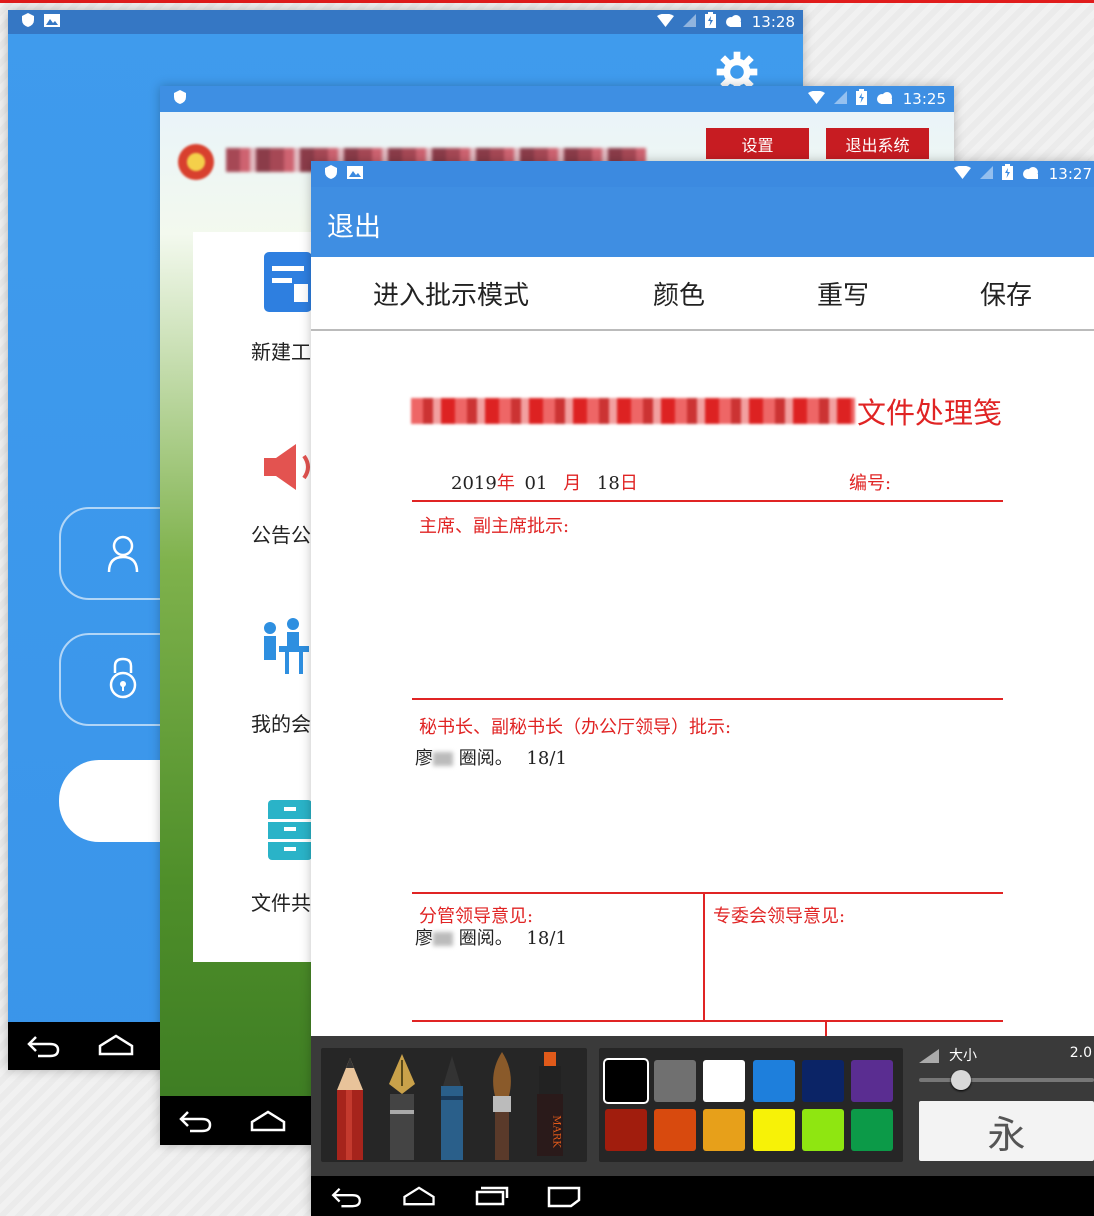 The width and height of the screenshot is (1094, 1216). Describe the element at coordinates (492, 1196) in the screenshot. I see `recent-apps-icon` at that location.